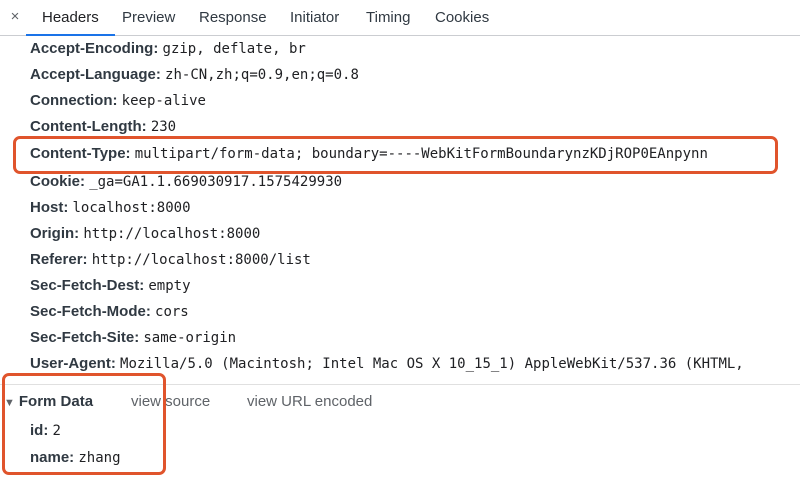 Image resolution: width=800 pixels, height=481 pixels. I want to click on header-name: Referer:, so click(59, 259).